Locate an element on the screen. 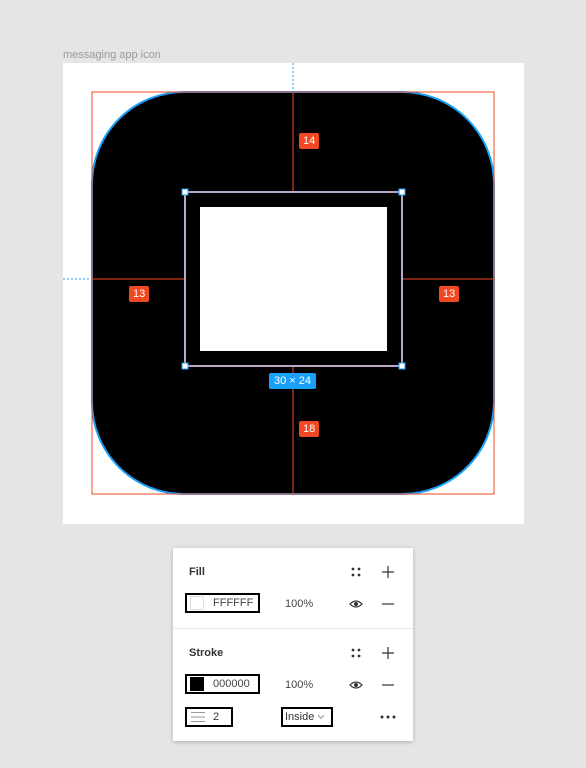 The width and height of the screenshot is (586, 768). spacing-badge-top: 14 is located at coordinates (309, 141).